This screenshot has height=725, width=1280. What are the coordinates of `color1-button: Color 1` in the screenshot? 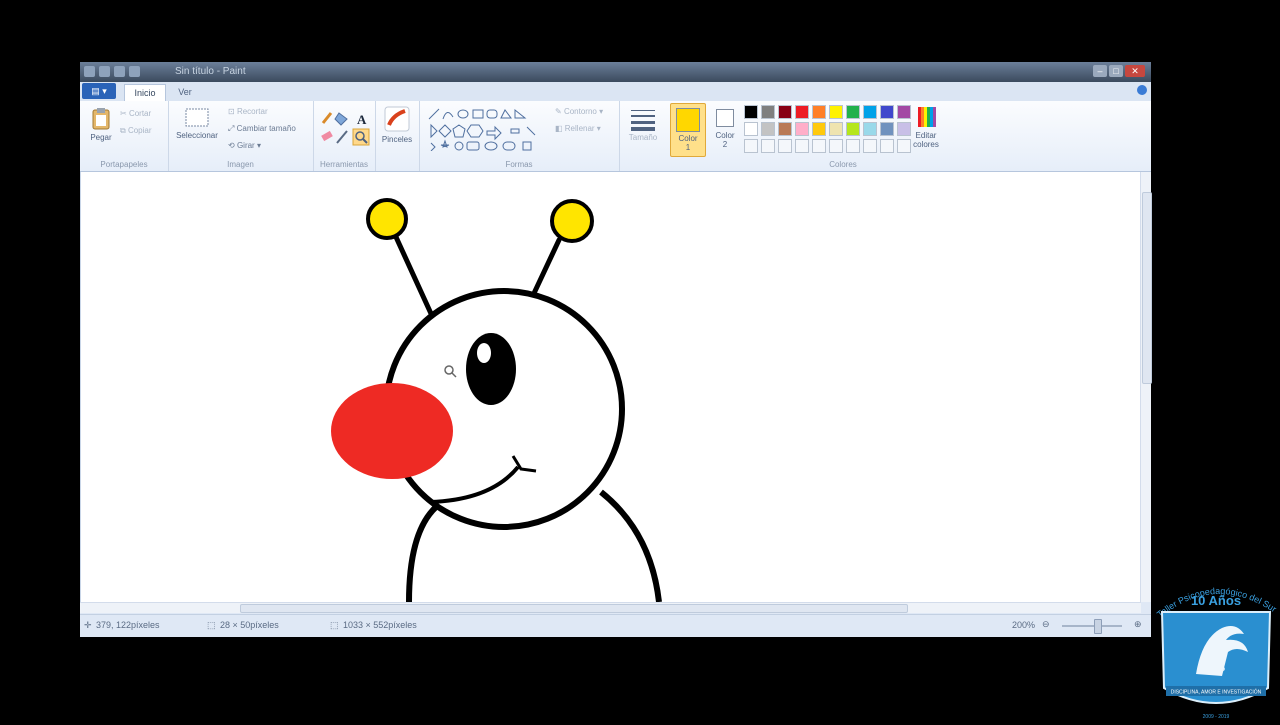 It's located at (688, 130).